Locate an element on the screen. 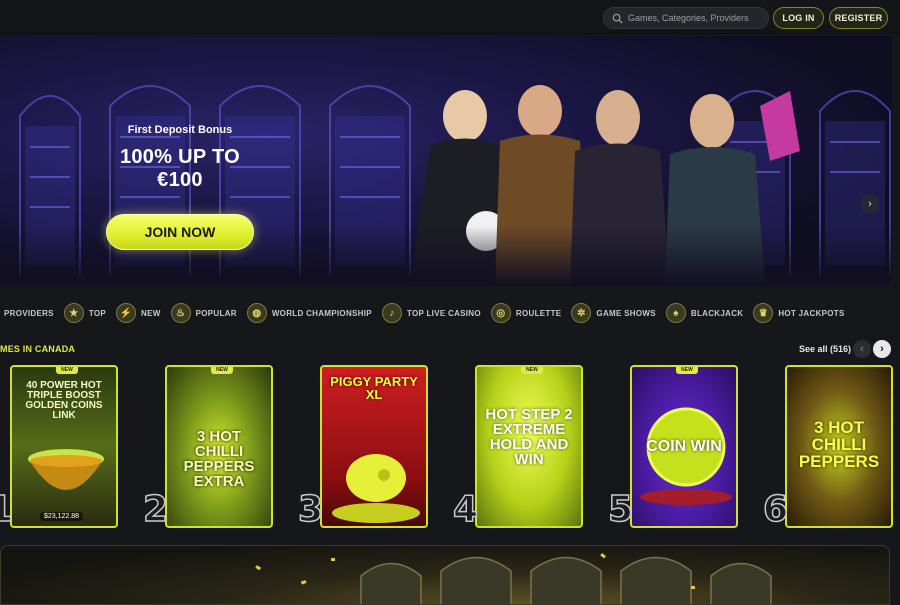 The image size is (900, 605). see-all-link: See all (516) is located at coordinates (825, 349).